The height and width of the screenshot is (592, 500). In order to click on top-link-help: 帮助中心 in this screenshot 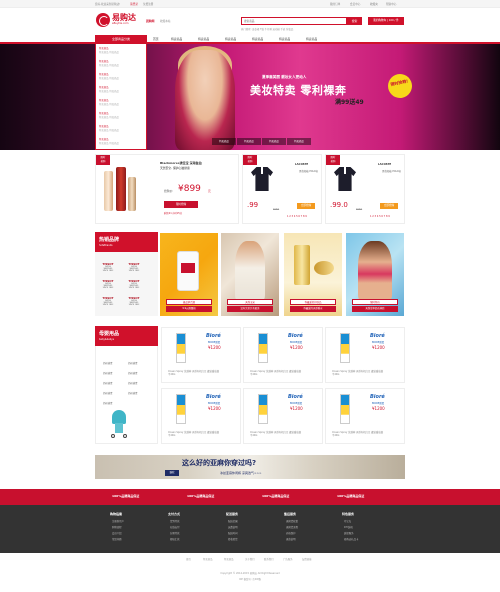, I will do `click(391, 4)`.